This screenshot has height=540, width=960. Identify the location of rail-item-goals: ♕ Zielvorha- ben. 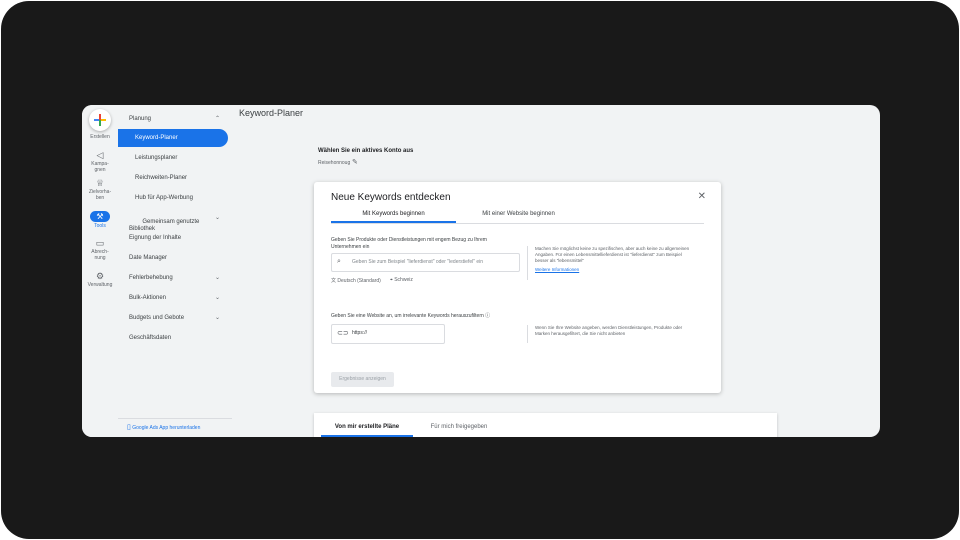
(100, 189).